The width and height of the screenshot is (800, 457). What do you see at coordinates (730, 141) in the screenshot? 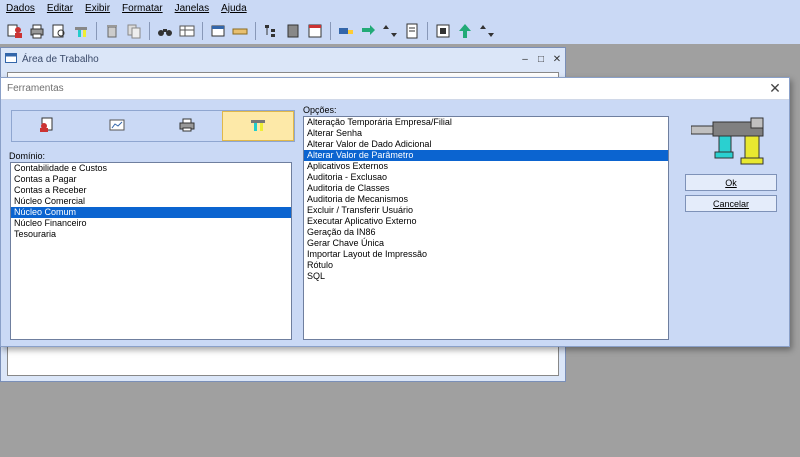
I see `tools-illustration-icon` at bounding box center [730, 141].